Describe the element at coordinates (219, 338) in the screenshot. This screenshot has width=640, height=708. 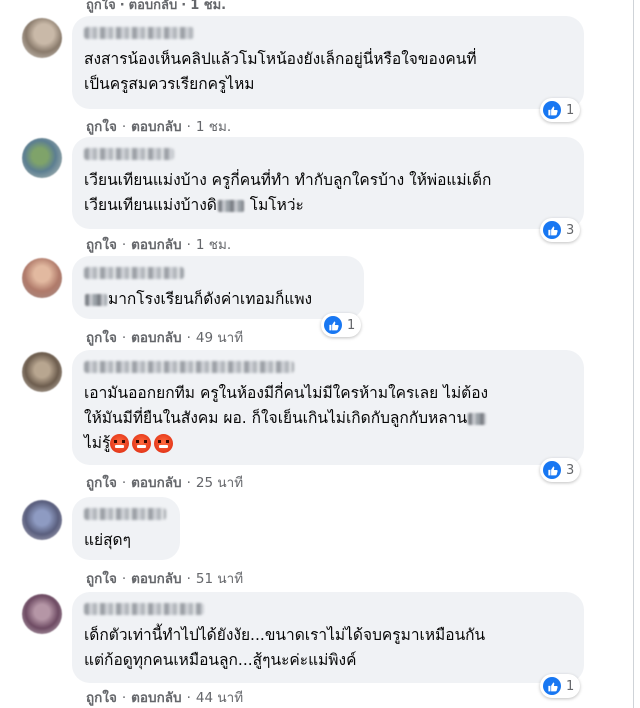
I see `timestamp: 49 นาที` at that location.